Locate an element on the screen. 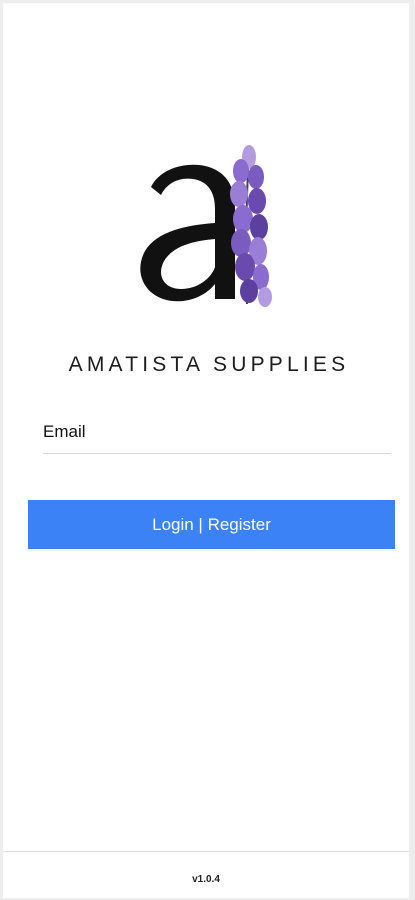 The height and width of the screenshot is (900, 415). amatista-logo-icon is located at coordinates (206, 224).